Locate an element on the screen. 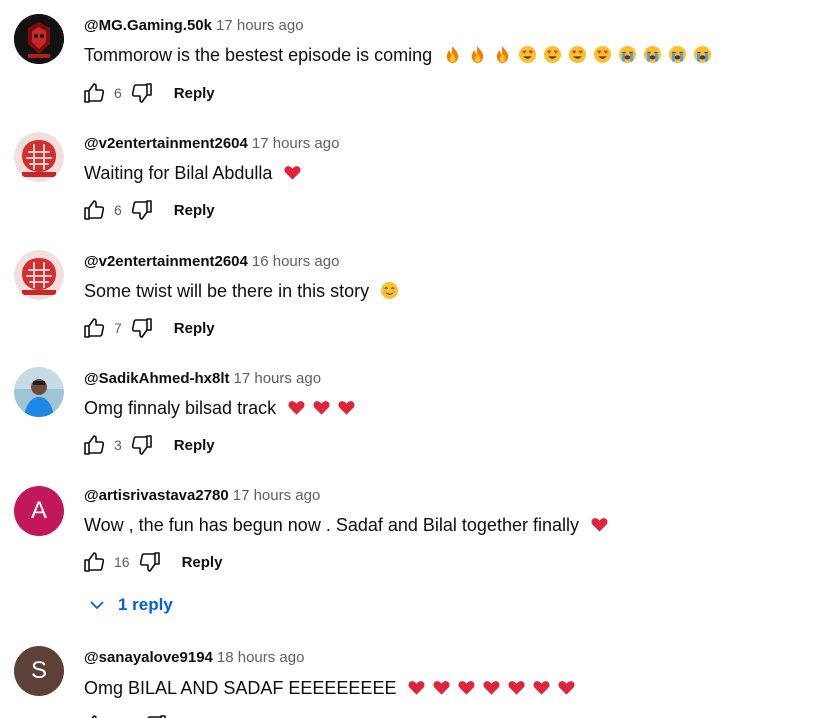 This screenshot has height=718, width=840. like-count: 16 is located at coordinates (122, 562).